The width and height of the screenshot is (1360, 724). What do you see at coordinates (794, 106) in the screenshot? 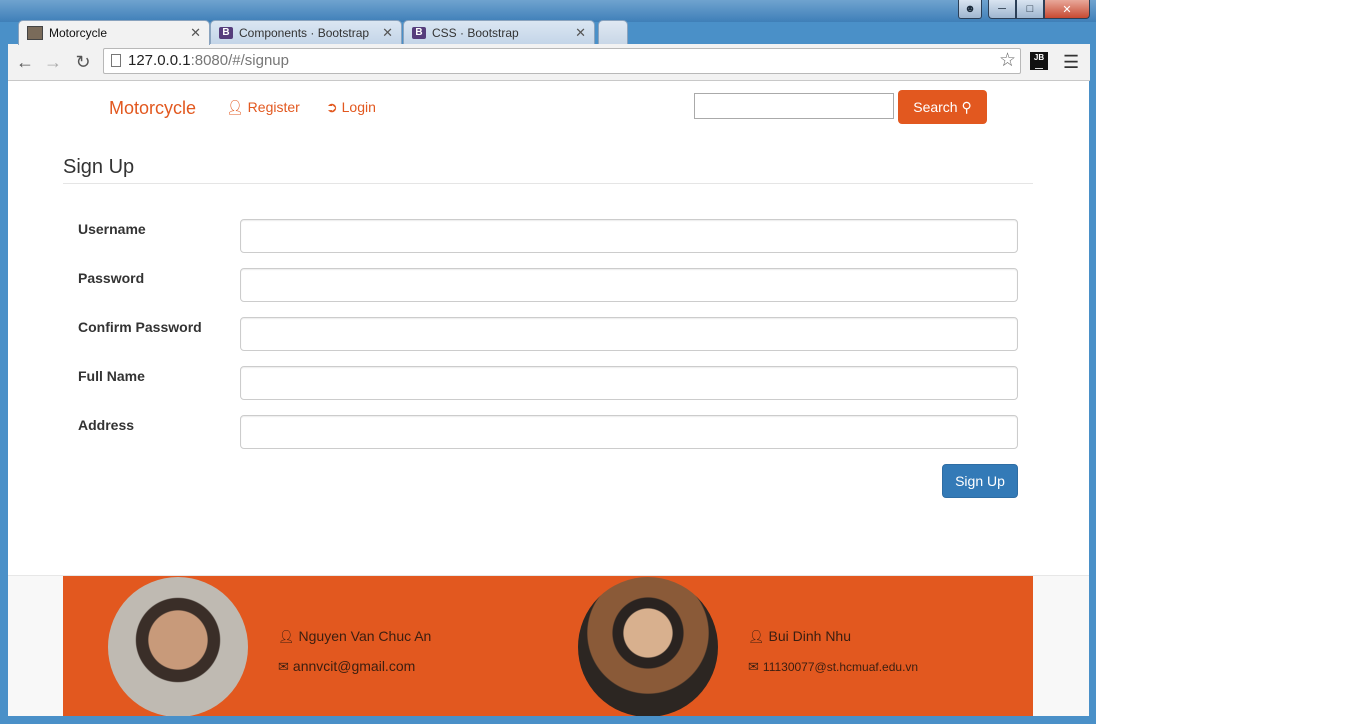
I see `search-input` at bounding box center [794, 106].